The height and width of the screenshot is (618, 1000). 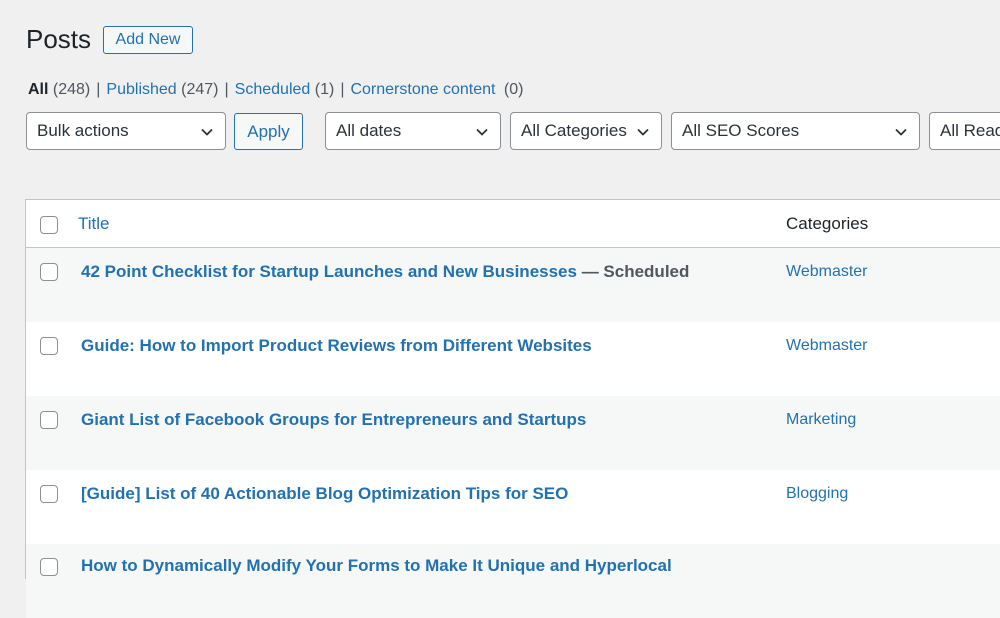 I want to click on post-category-link: Marketing, so click(x=821, y=420).